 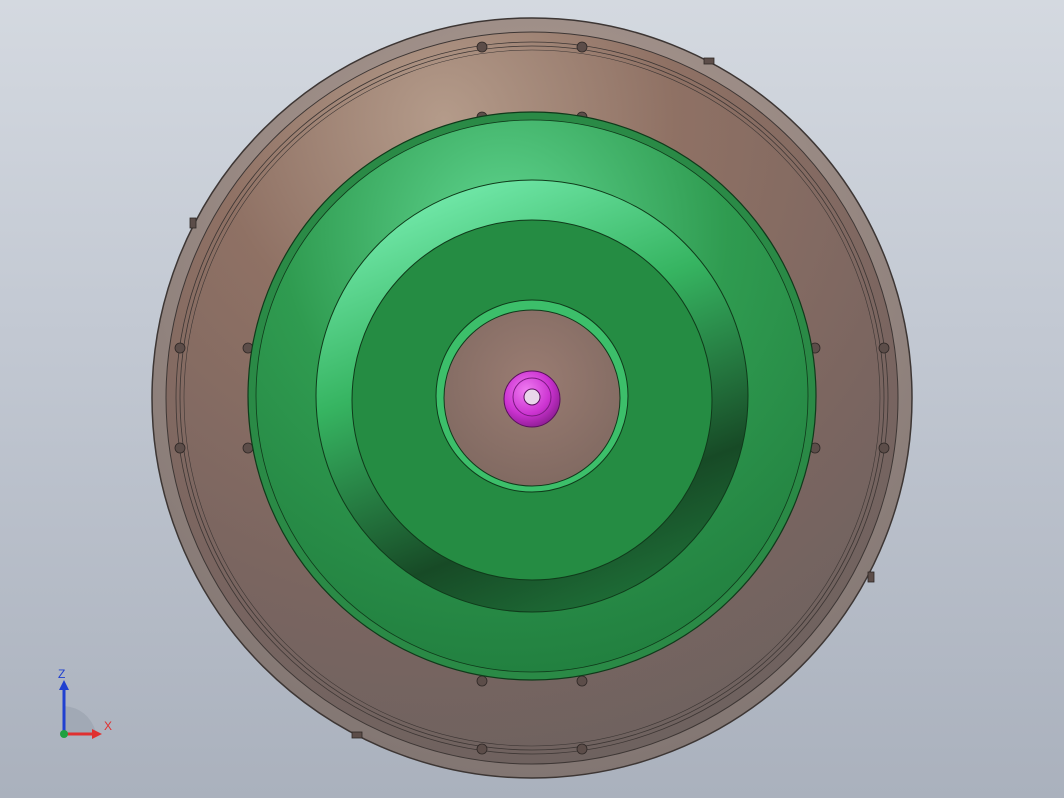 I want to click on x-axis-label: X, so click(x=108, y=726).